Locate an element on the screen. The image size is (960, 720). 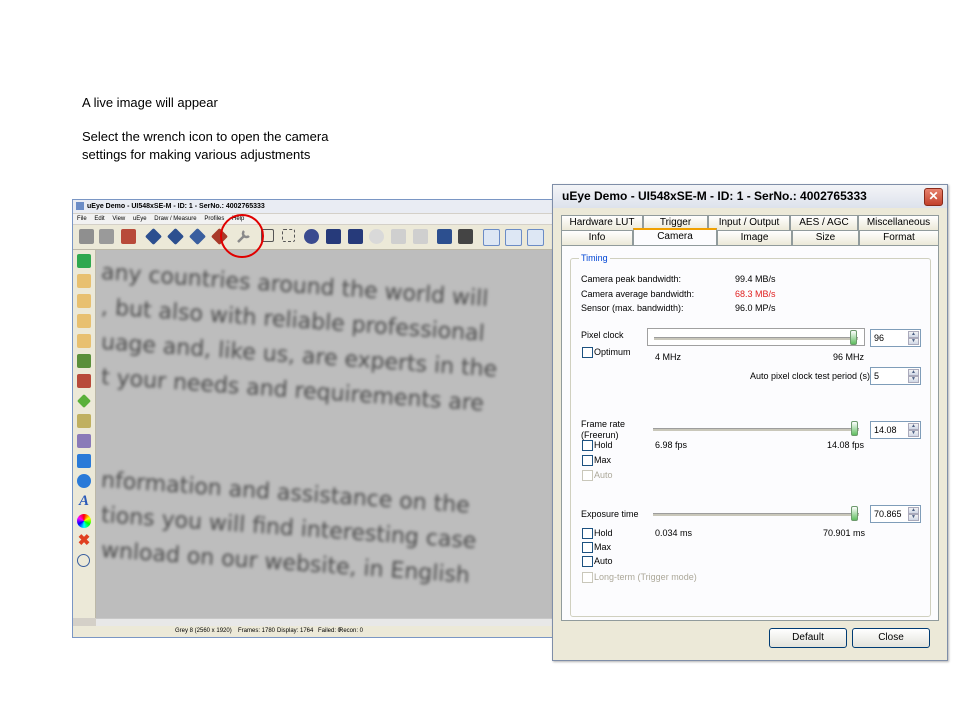
average-bandwidth-value: 68.3 MB/s is located at coordinates (755, 294).